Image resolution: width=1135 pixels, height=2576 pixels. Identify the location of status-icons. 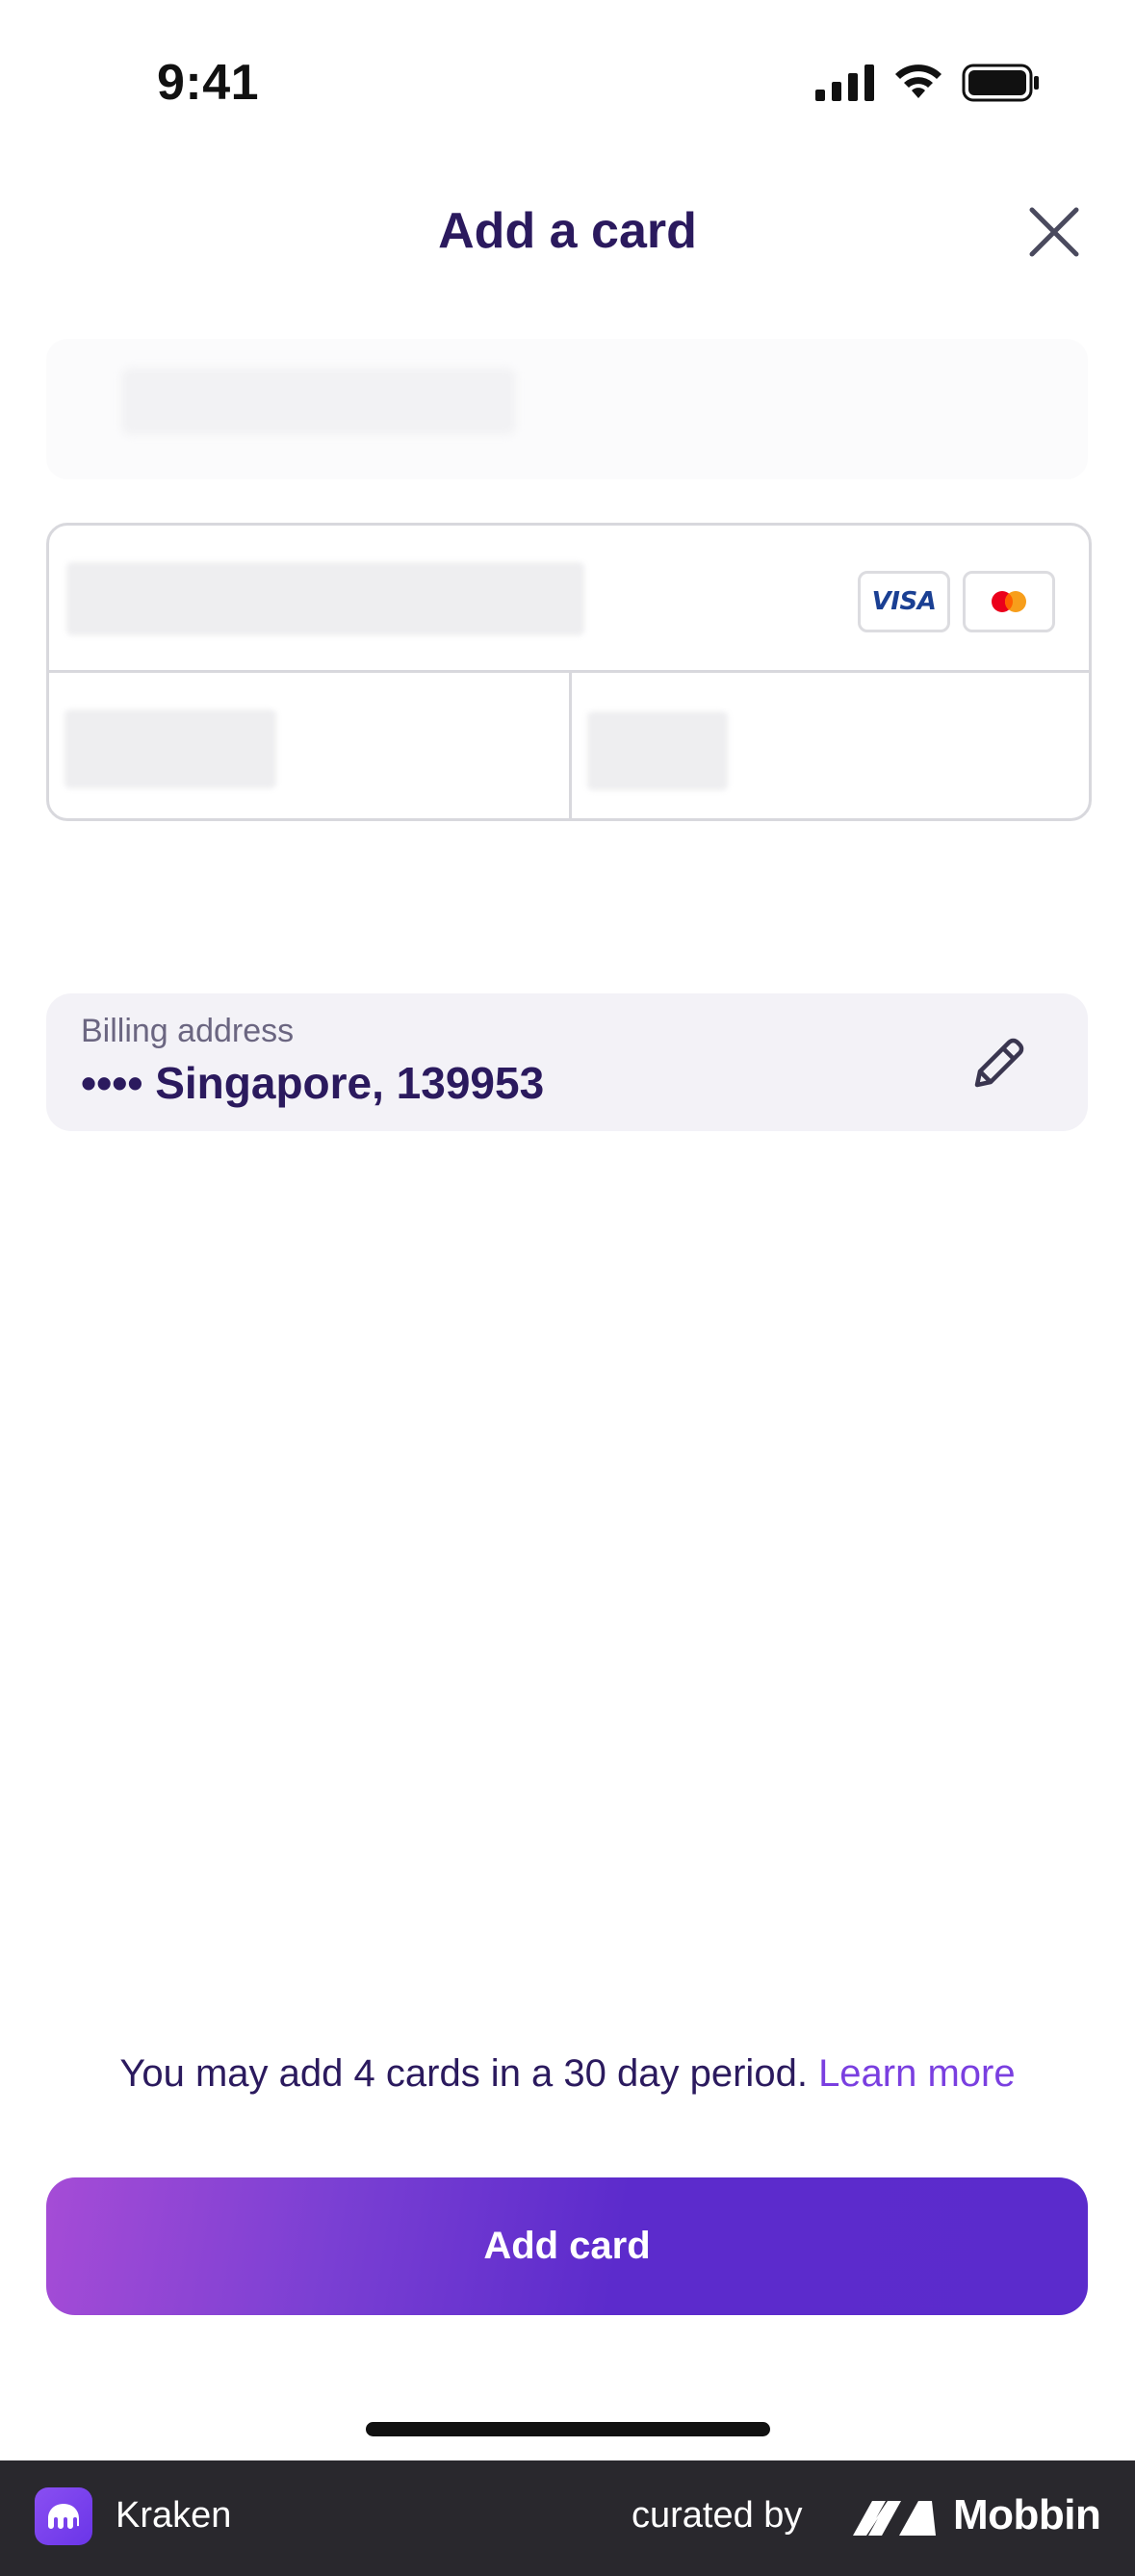
(928, 83).